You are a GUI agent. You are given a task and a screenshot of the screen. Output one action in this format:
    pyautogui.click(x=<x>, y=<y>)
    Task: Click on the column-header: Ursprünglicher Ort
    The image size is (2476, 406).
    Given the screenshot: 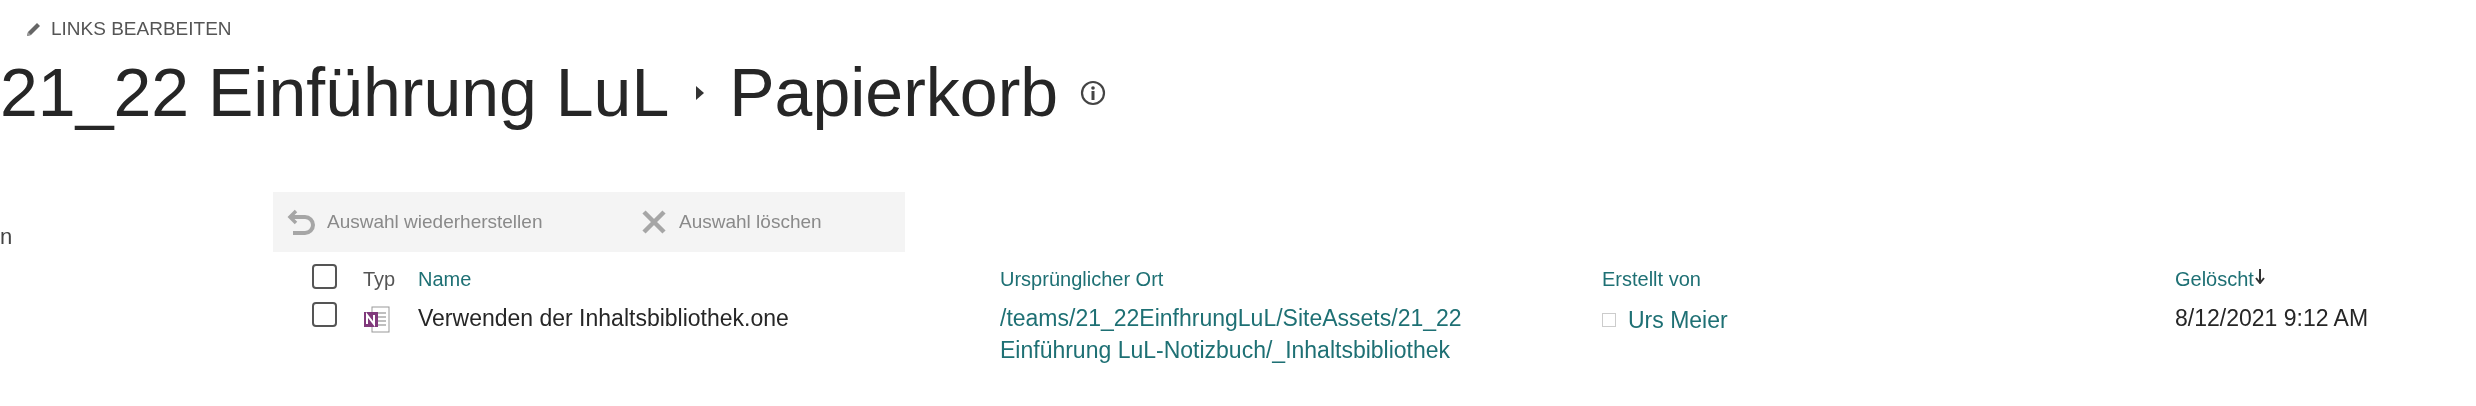 What is the action you would take?
    pyautogui.click(x=1082, y=279)
    